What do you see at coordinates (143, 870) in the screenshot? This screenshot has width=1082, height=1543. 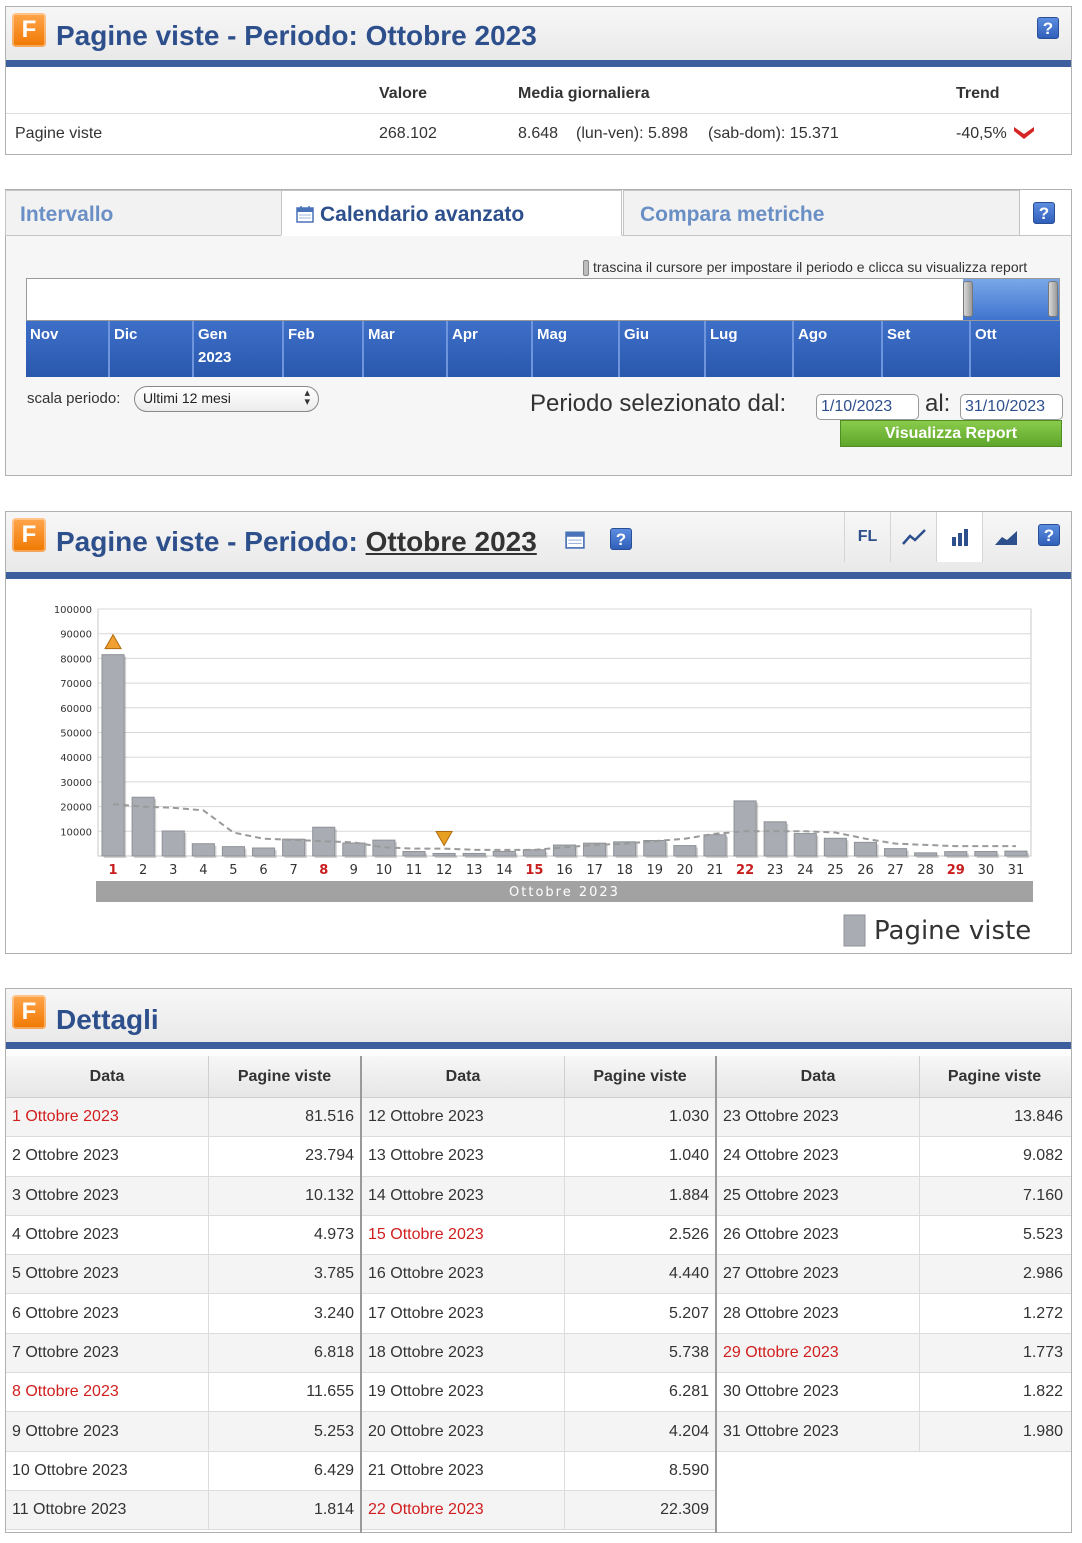 I see `x-tick-label: 2` at bounding box center [143, 870].